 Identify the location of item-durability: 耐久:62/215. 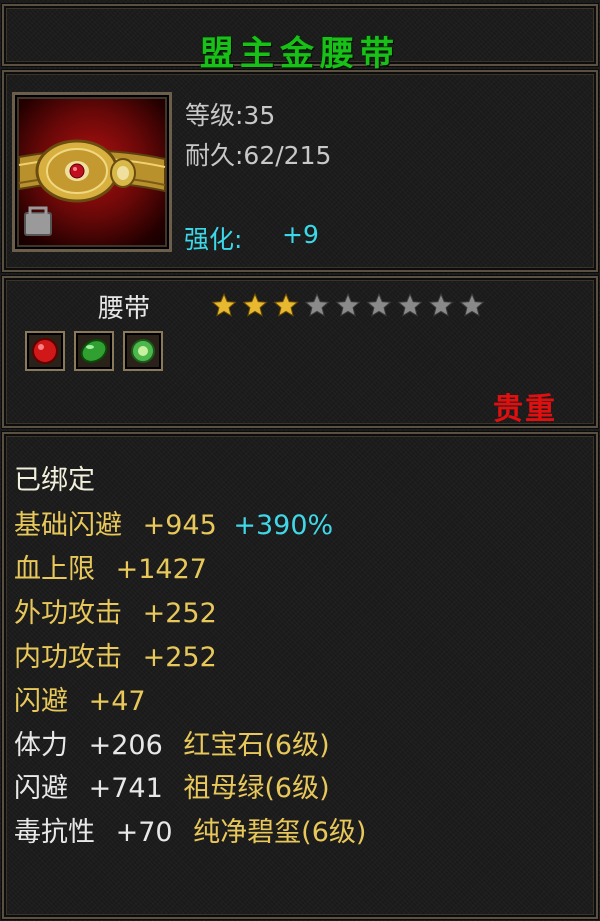
(258, 155).